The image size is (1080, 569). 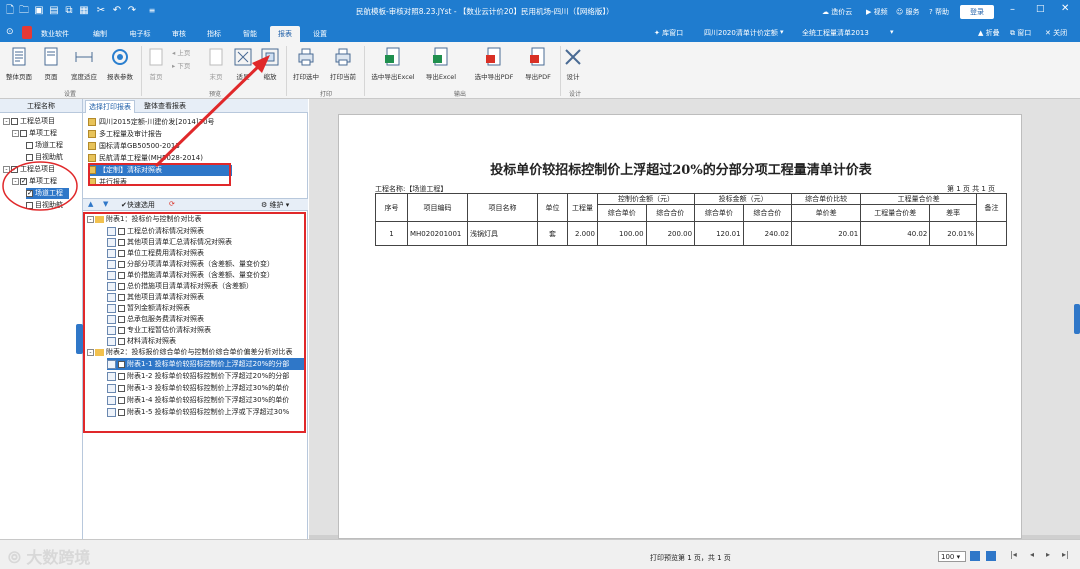 What do you see at coordinates (437, 207) in the screenshot?
I see `col-code: 项目编码` at bounding box center [437, 207].